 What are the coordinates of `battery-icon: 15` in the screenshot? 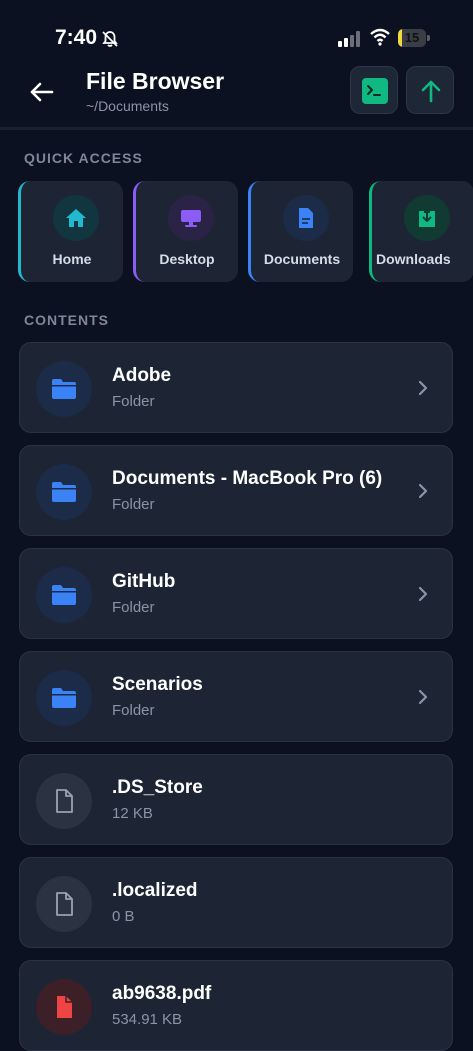 It's located at (414, 38).